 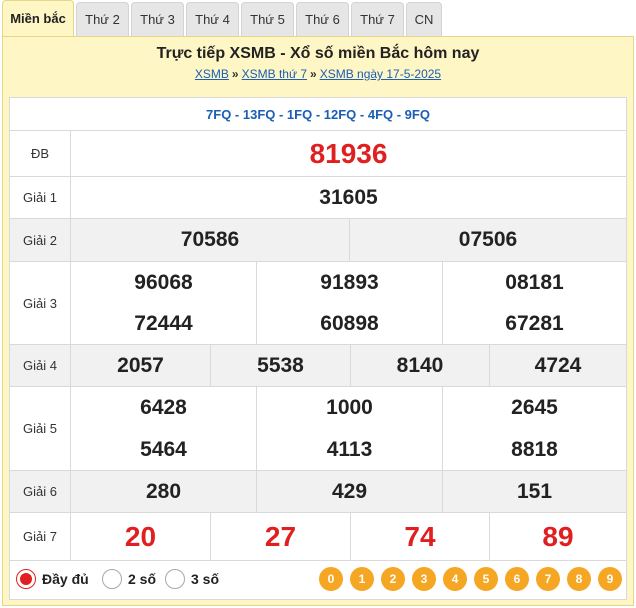 I want to click on prize-row-g5: Giải 5 6428 1000 2645 5464 4113 8818, so click(x=318, y=429).